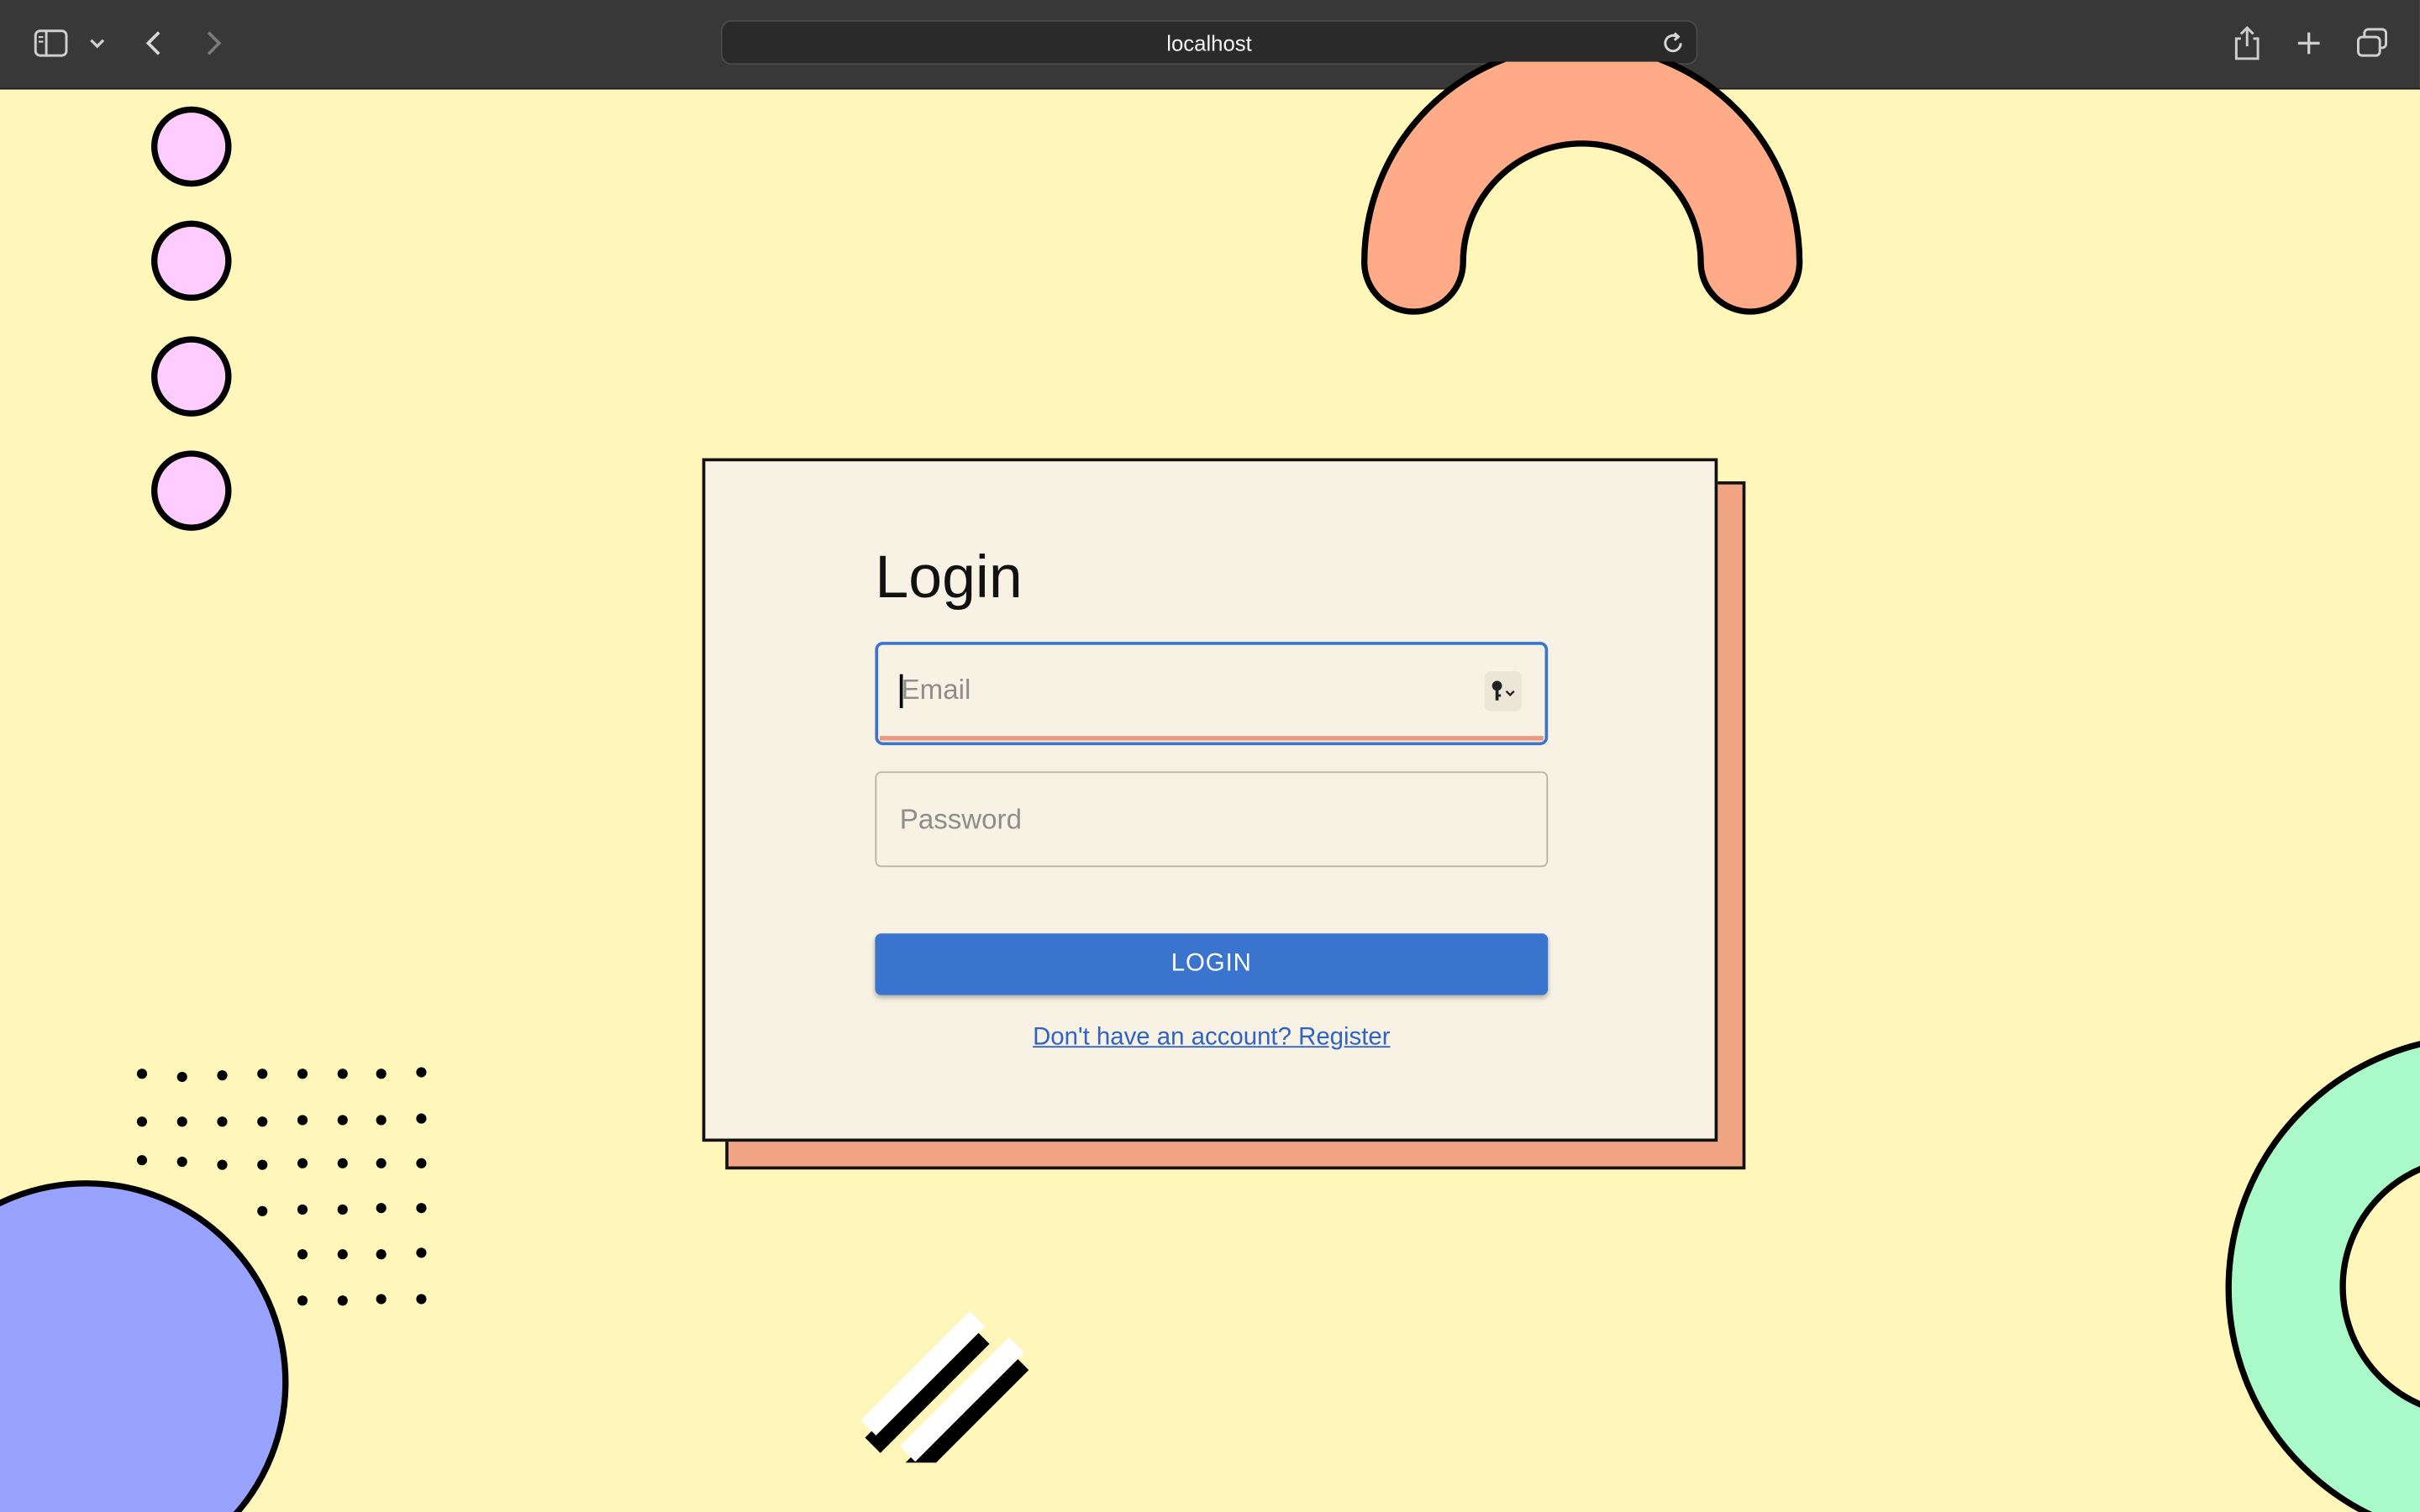 The image size is (2420, 1512). I want to click on login-button: LOGIN, so click(1212, 964).